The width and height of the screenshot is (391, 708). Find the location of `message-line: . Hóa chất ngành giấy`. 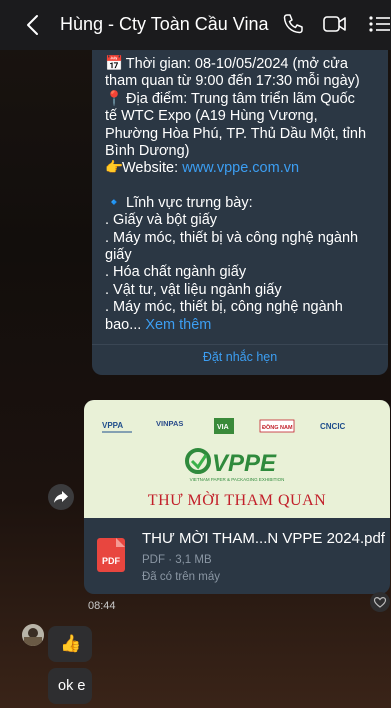

message-line: . Hóa chất ngành giấy is located at coordinates (246, 272).